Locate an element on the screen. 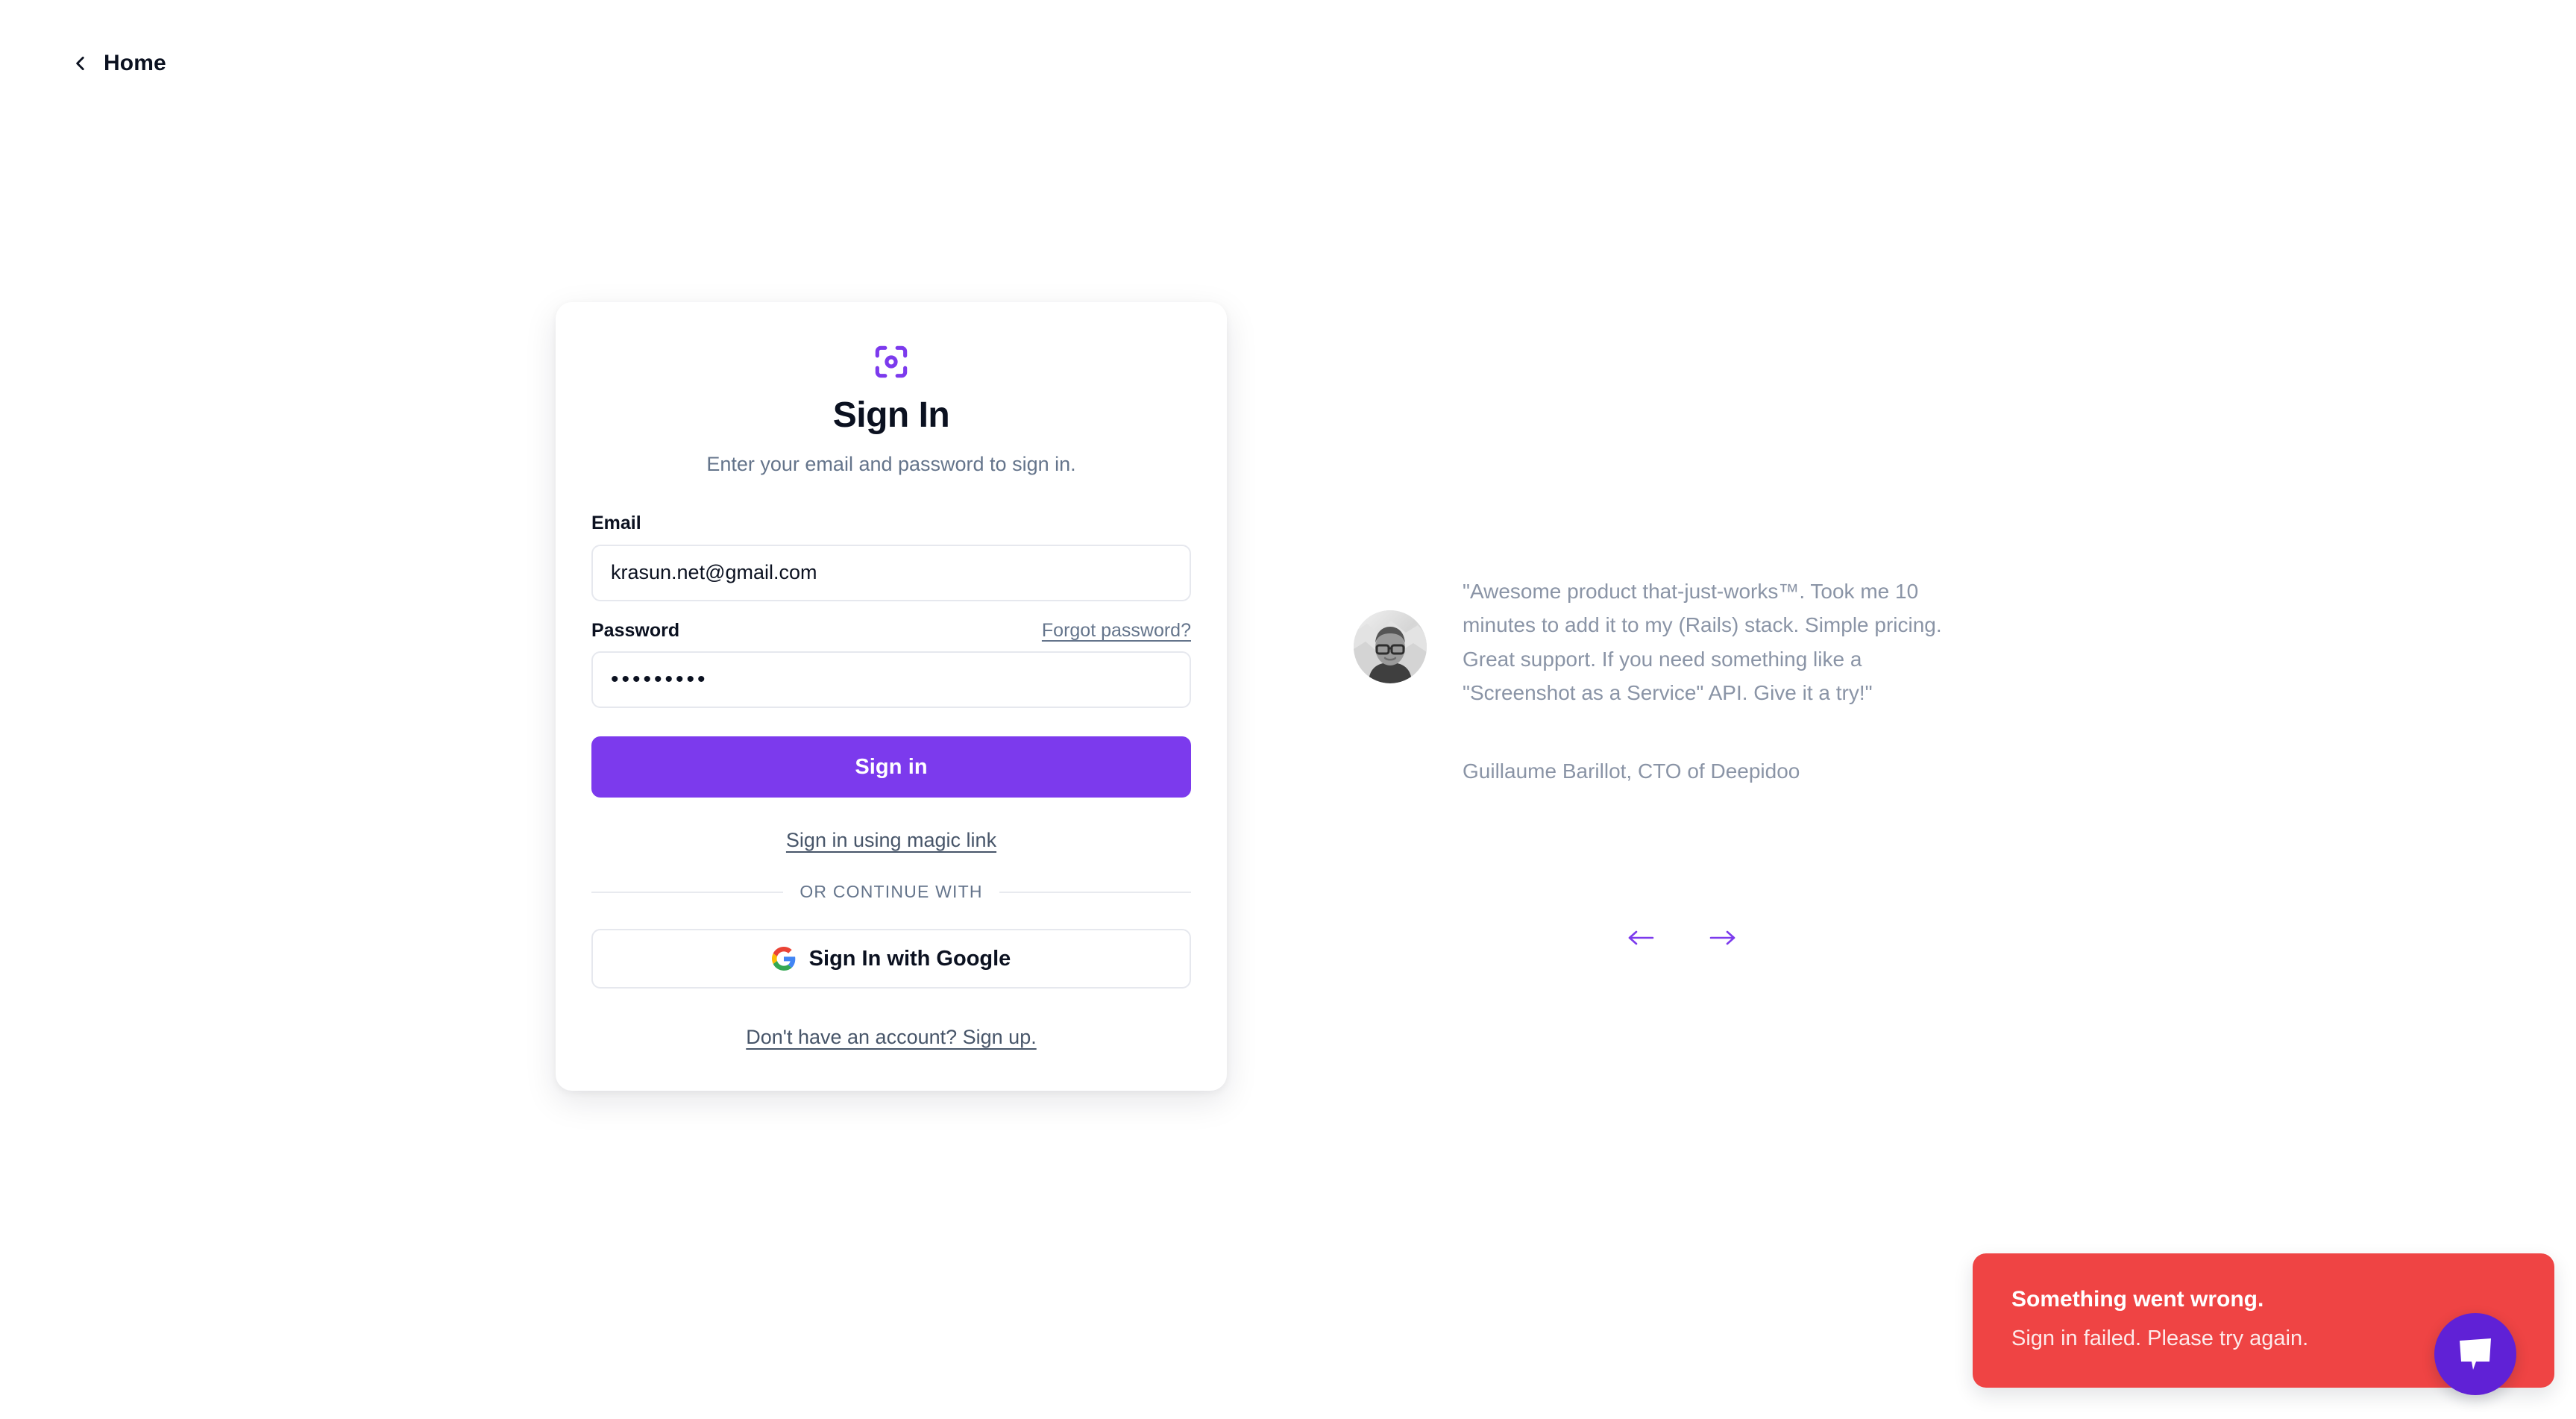  email-label-row: Email is located at coordinates (891, 523).